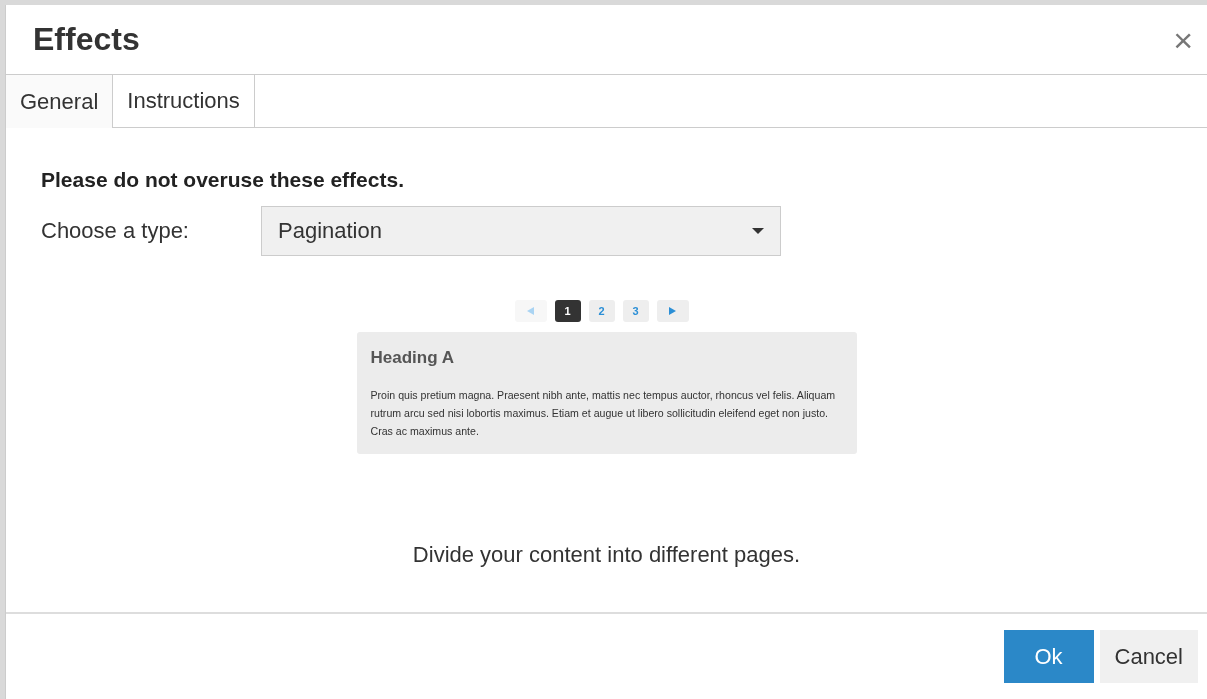 The image size is (1207, 699). Describe the element at coordinates (758, 231) in the screenshot. I see `caret-icon` at that location.